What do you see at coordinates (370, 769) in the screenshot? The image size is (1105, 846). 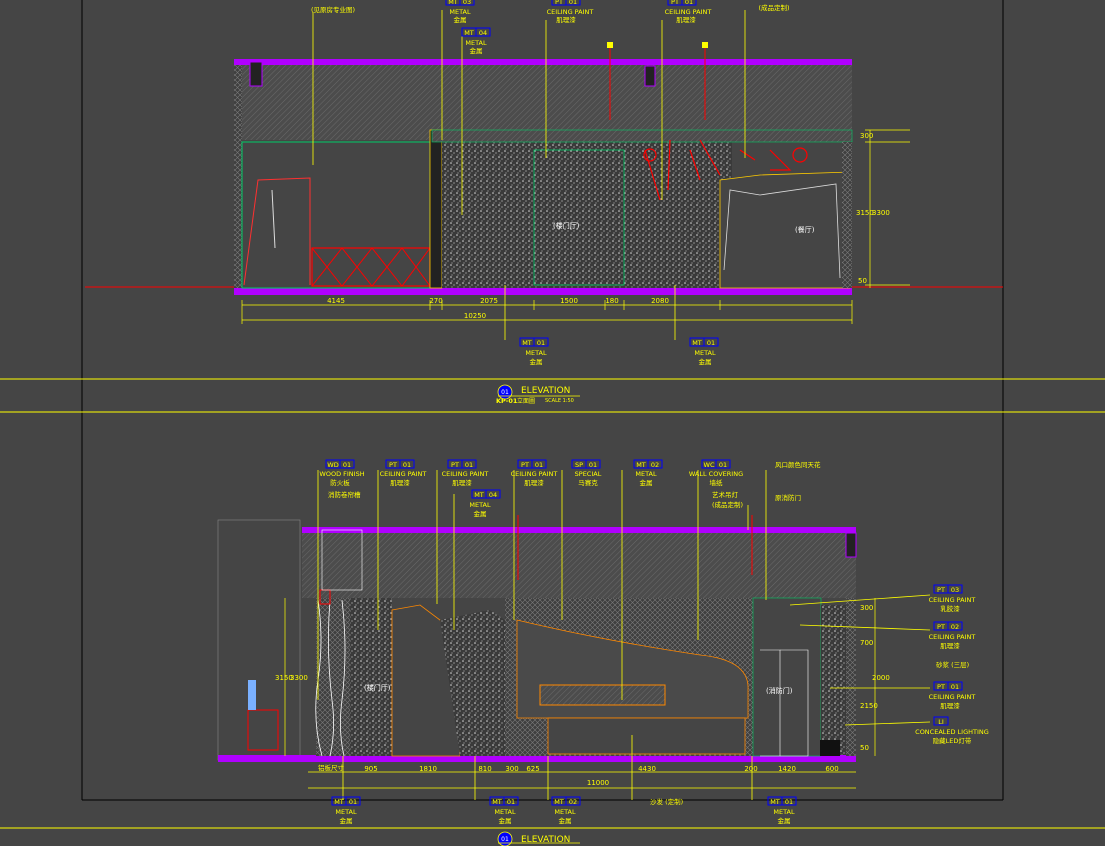 I see `dim-text: 905` at bounding box center [370, 769].